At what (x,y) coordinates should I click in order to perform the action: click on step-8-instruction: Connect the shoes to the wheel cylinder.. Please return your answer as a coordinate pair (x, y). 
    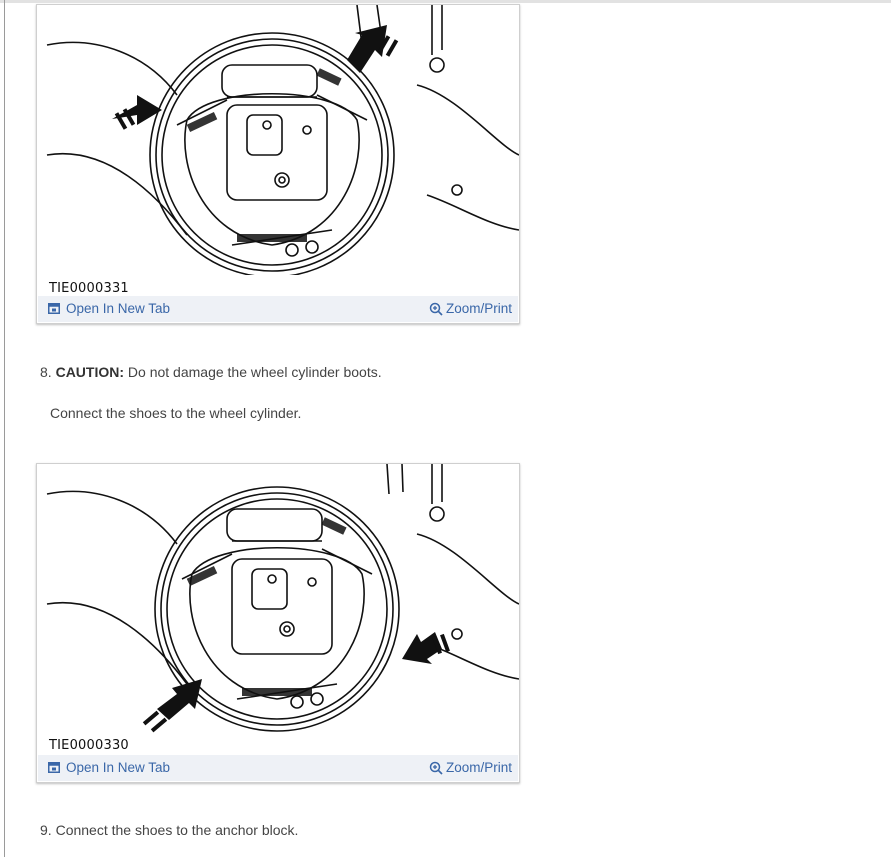
    Looking at the image, I should click on (176, 413).